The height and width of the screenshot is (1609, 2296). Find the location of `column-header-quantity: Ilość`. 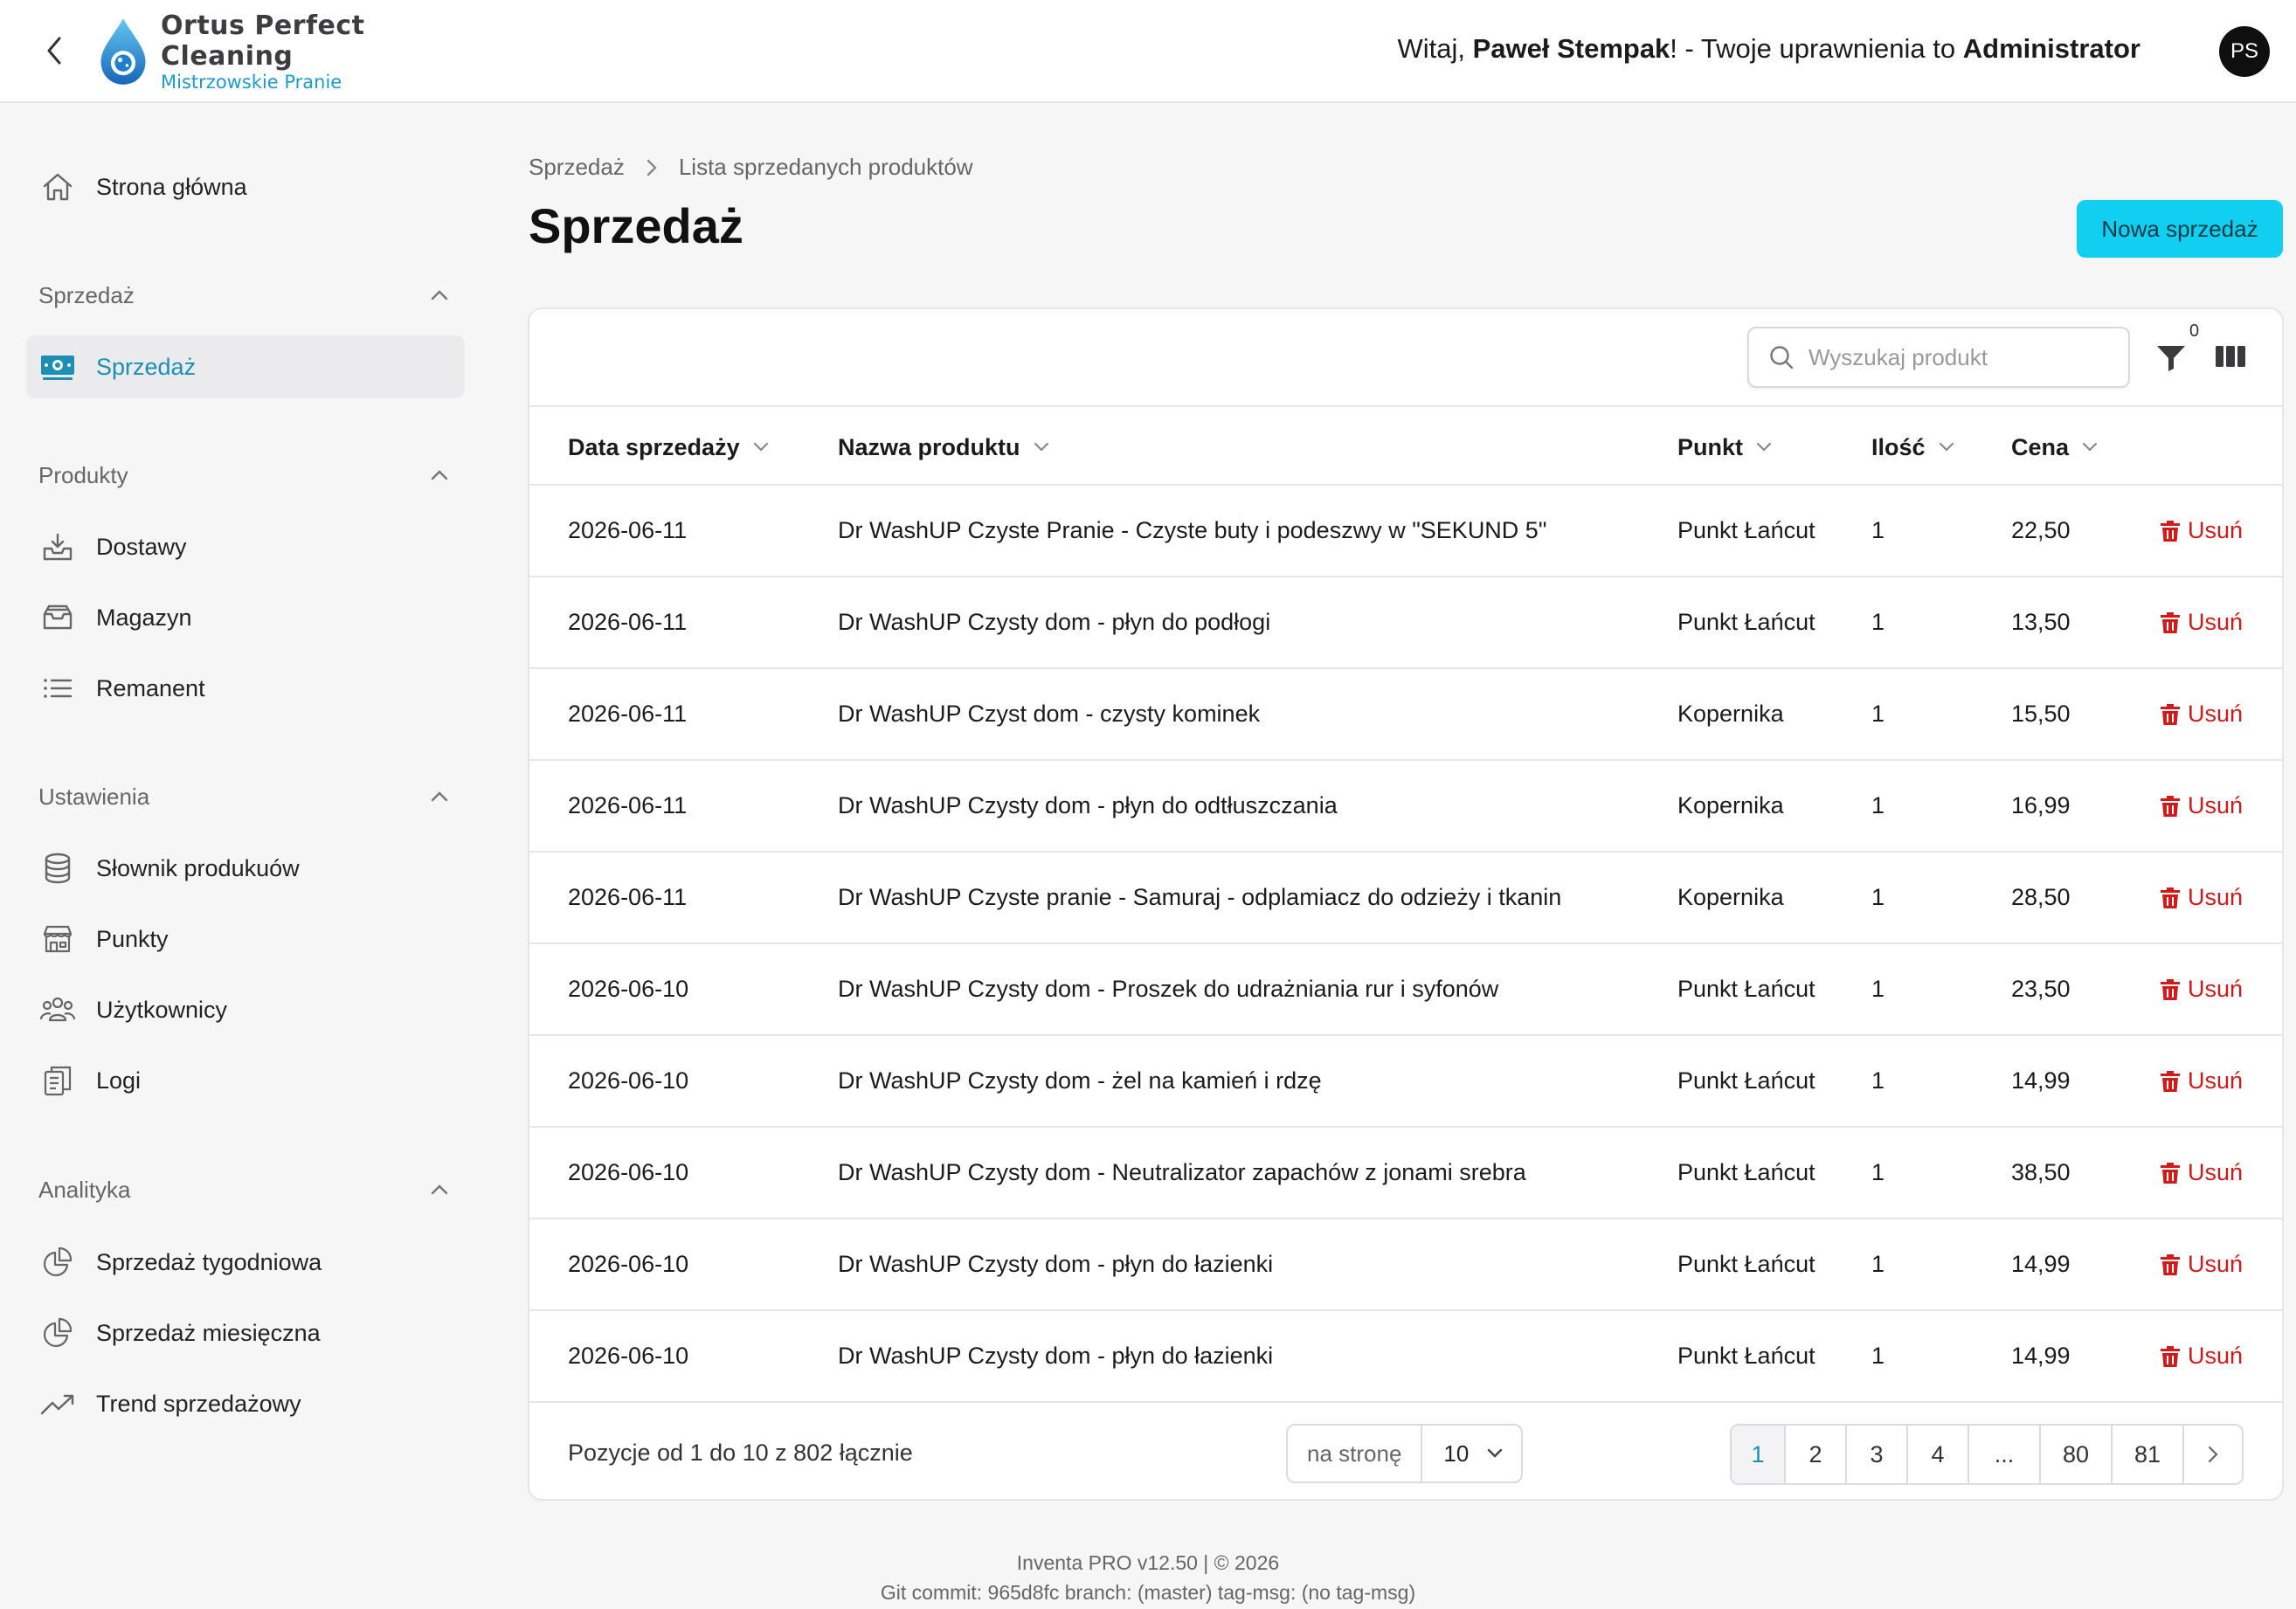

column-header-quantity: Ilość is located at coordinates (1913, 447).